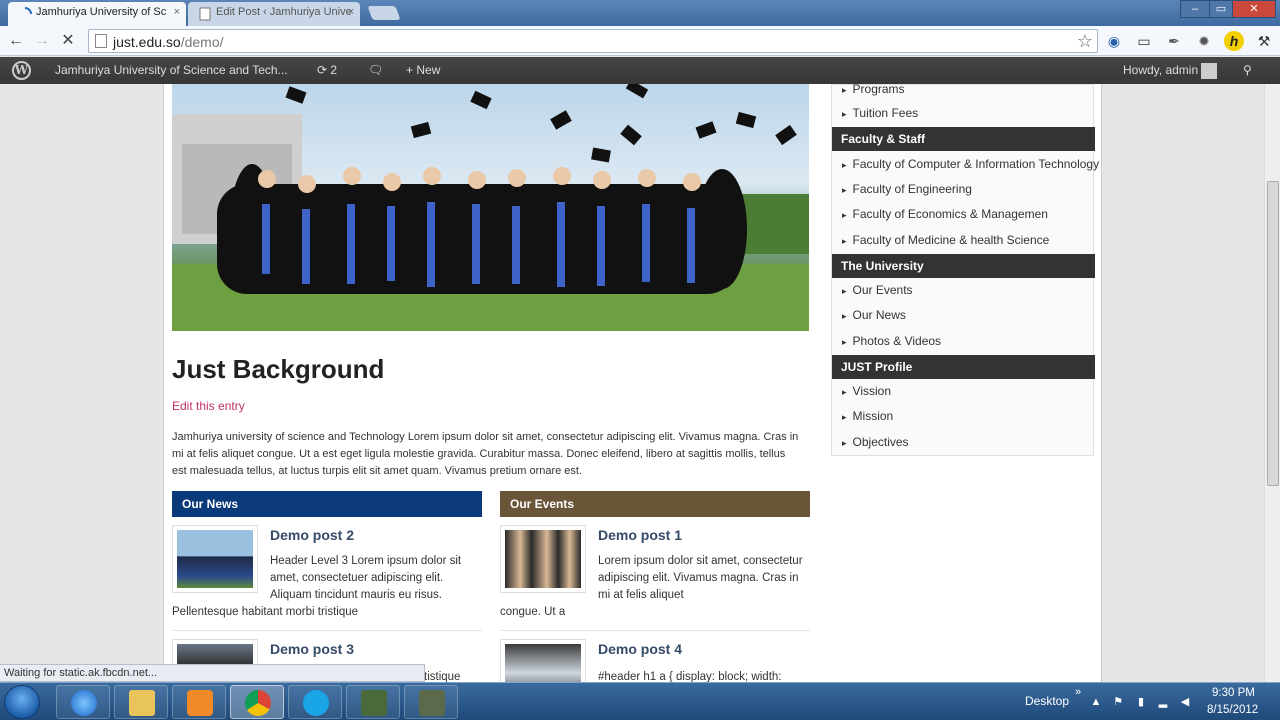 Image resolution: width=1280 pixels, height=720 pixels. What do you see at coordinates (1114, 41) in the screenshot?
I see `globe-extension-icon: ◉` at bounding box center [1114, 41].